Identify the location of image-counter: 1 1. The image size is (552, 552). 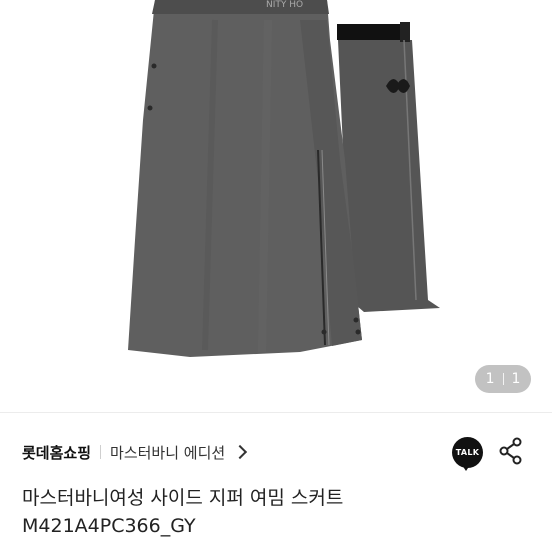
(503, 379).